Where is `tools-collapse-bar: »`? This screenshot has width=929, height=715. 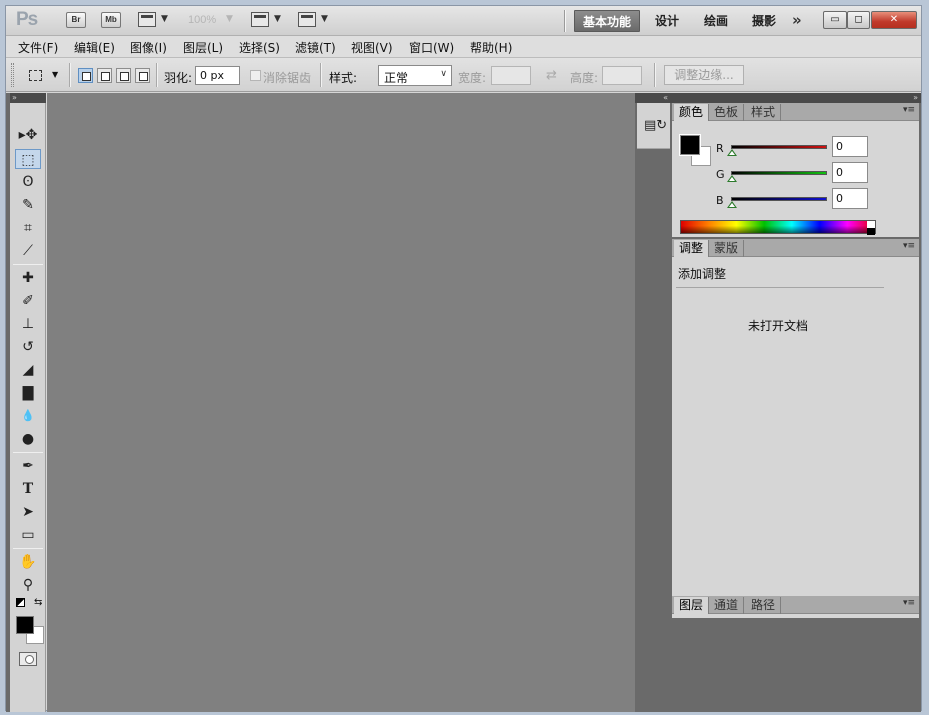 tools-collapse-bar: » is located at coordinates (28, 98).